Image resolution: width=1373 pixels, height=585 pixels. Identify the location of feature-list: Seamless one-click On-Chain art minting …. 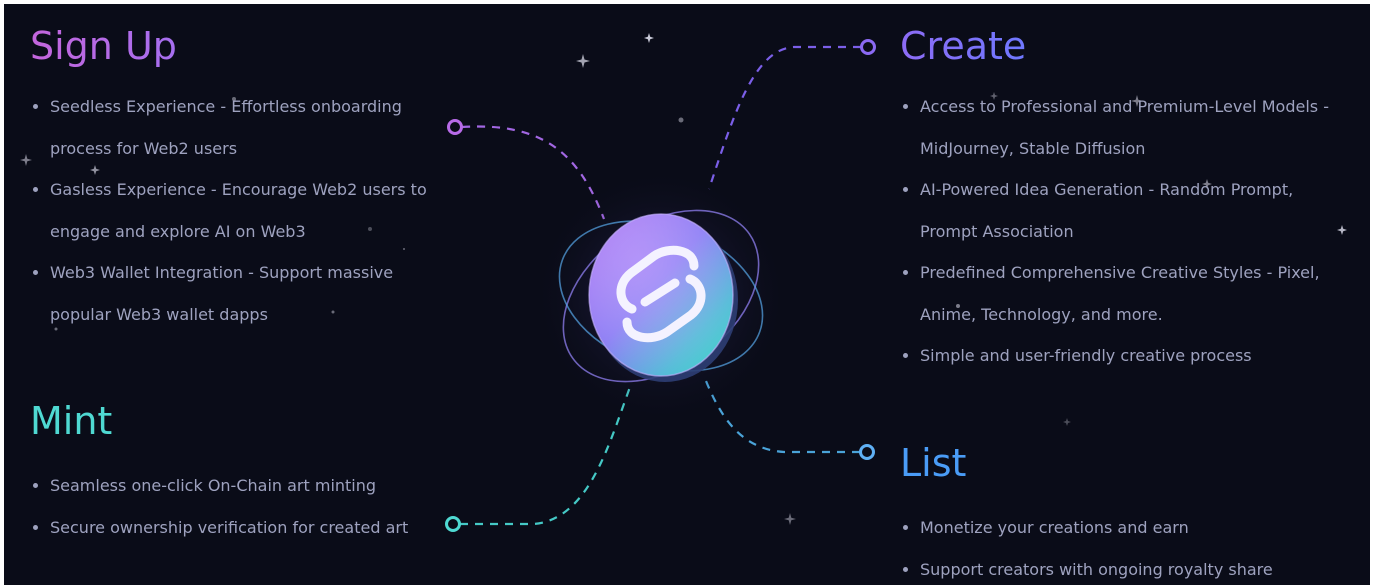
(230, 506).